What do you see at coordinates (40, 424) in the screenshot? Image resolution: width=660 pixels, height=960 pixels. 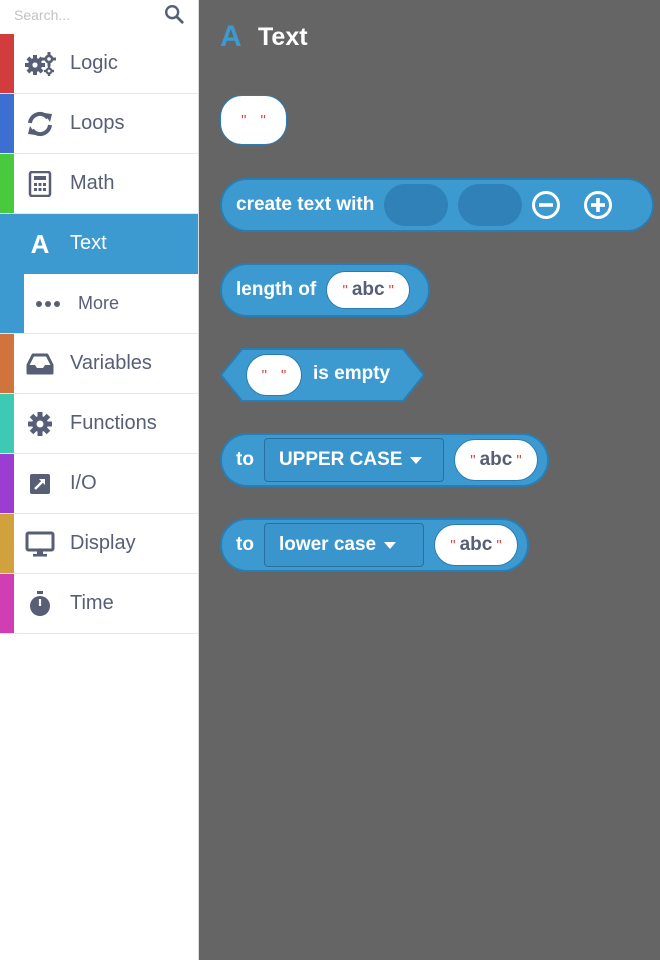 I see `gear-icon` at bounding box center [40, 424].